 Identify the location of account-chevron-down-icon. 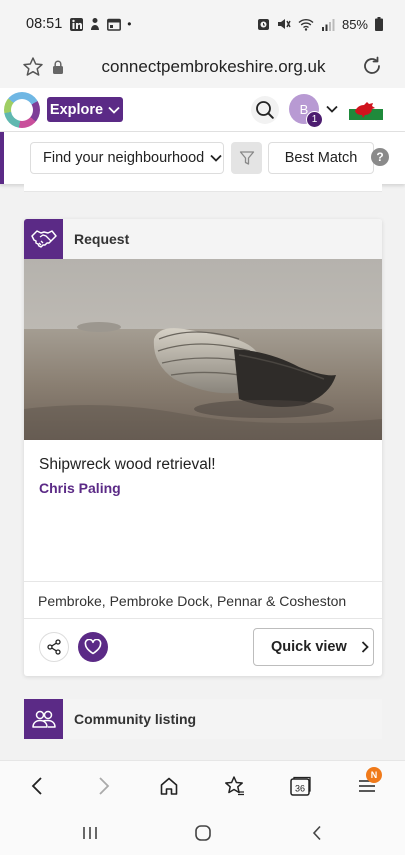
(332, 109).